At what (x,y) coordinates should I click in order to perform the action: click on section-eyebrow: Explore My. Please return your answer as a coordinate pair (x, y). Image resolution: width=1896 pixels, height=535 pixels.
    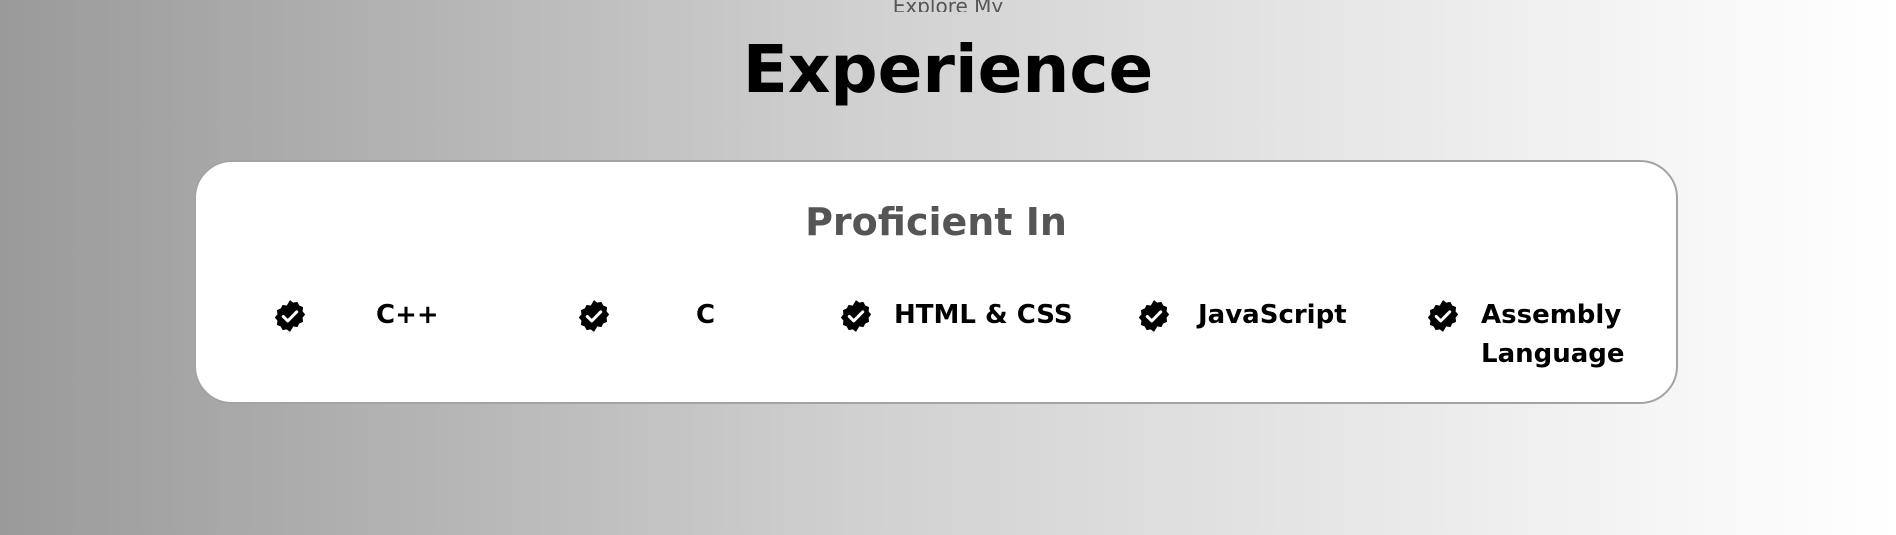
    Looking at the image, I should click on (948, 6).